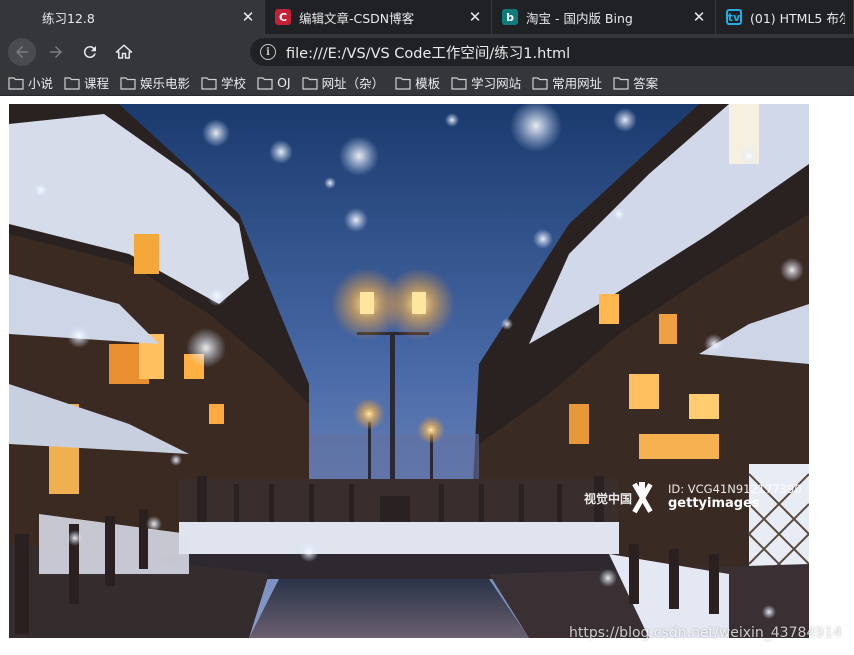 Image resolution: width=854 pixels, height=655 pixels. I want to click on bookmark-folder: 常用网址, so click(567, 82).